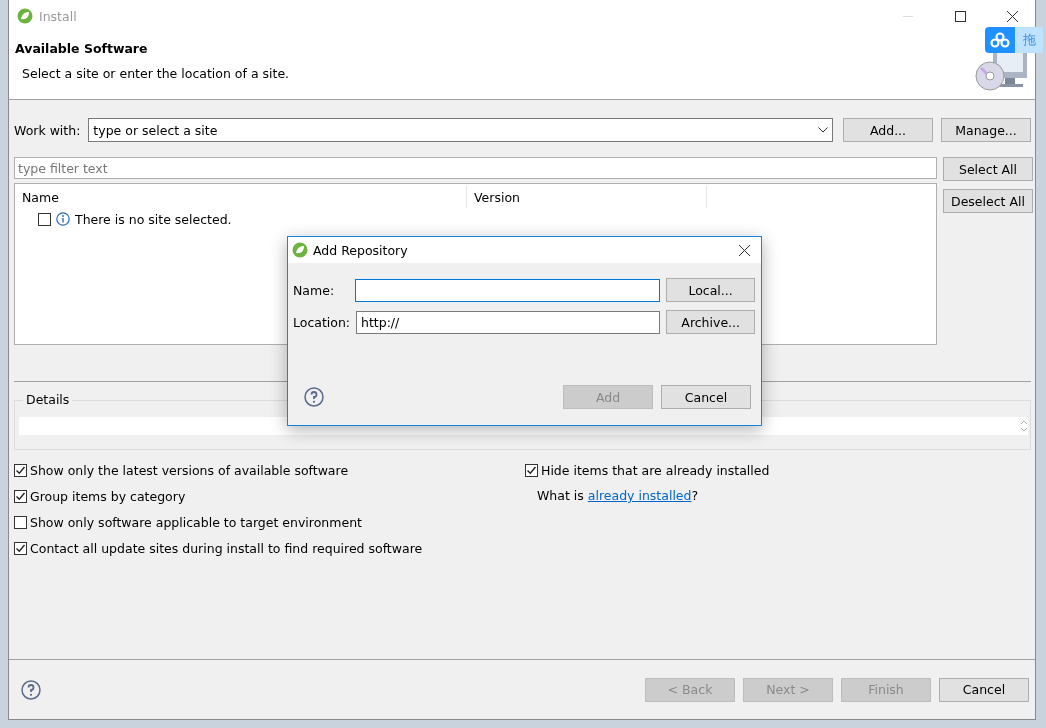 This screenshot has height=728, width=1046. What do you see at coordinates (508, 290) in the screenshot?
I see `name-field` at bounding box center [508, 290].